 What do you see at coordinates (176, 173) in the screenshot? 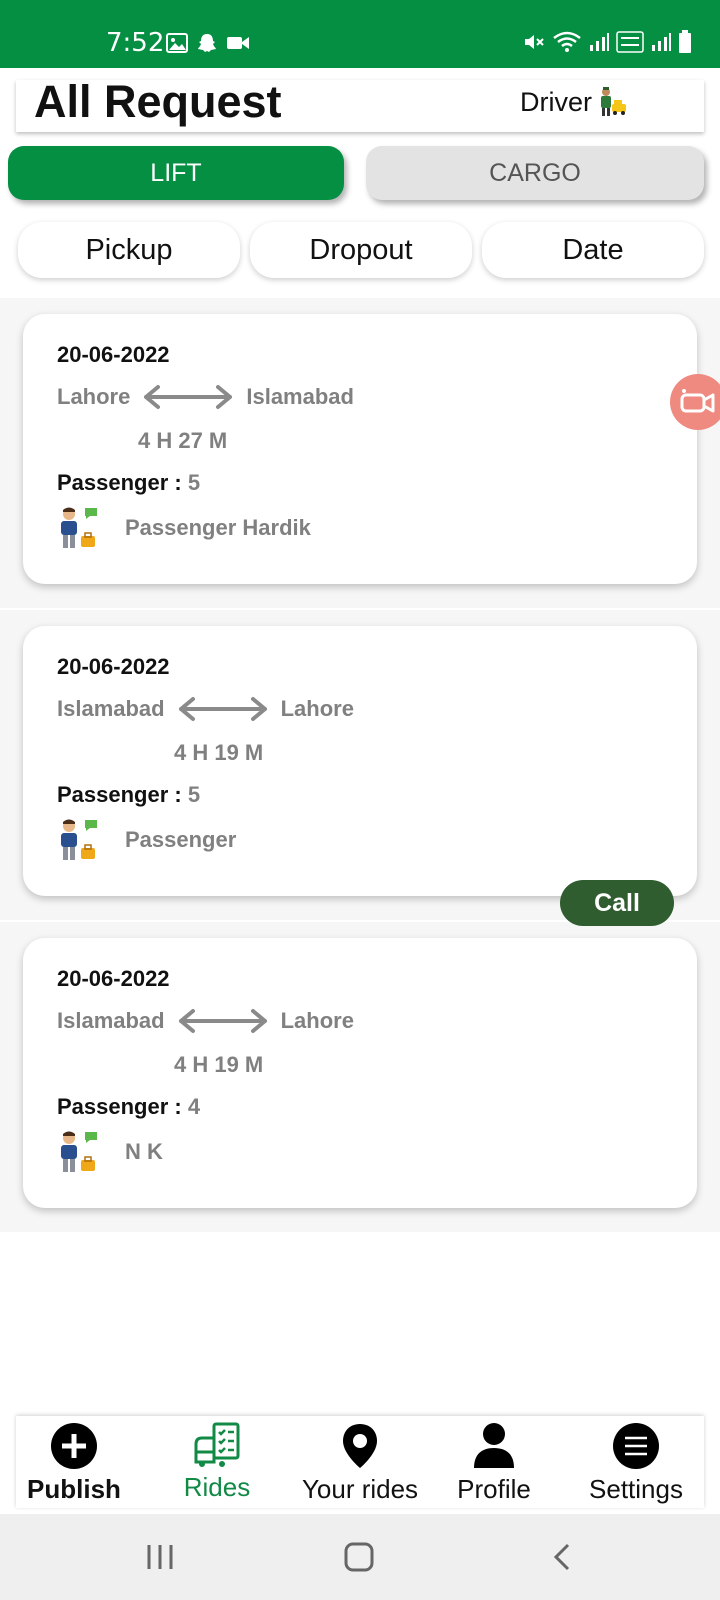
I see `tab-lift: LIFT` at bounding box center [176, 173].